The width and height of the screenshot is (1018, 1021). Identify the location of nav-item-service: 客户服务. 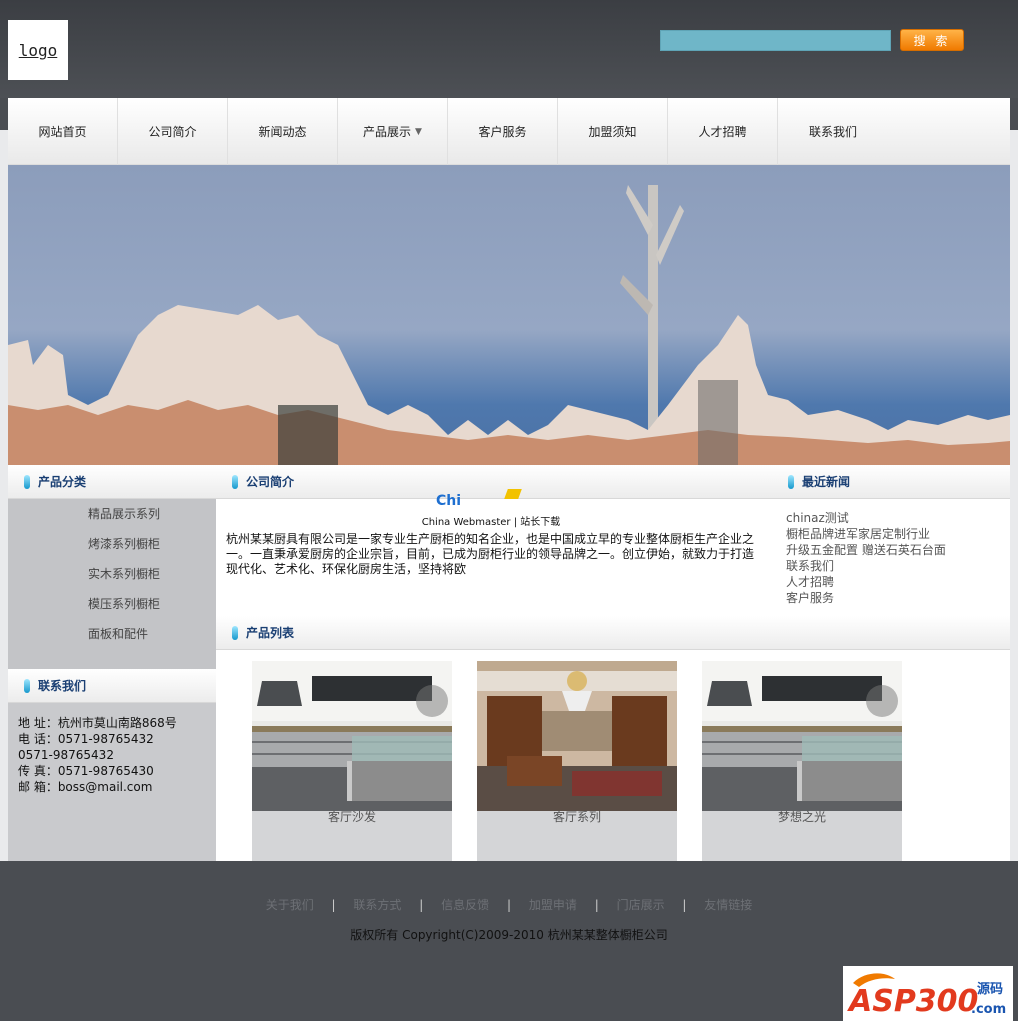
(503, 131).